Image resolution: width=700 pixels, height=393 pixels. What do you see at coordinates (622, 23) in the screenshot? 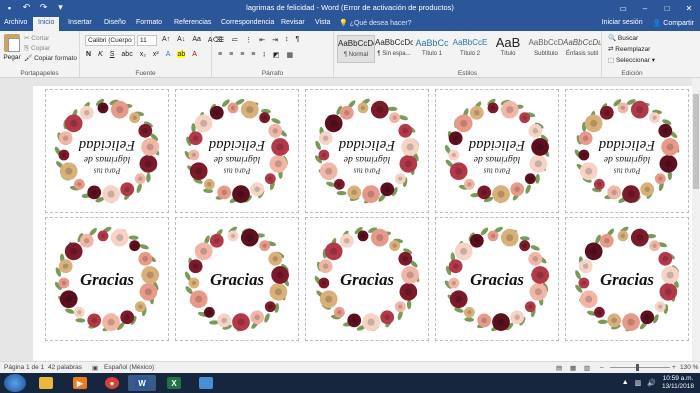
I see `signin-link: Iniciar sesión` at bounding box center [622, 23].